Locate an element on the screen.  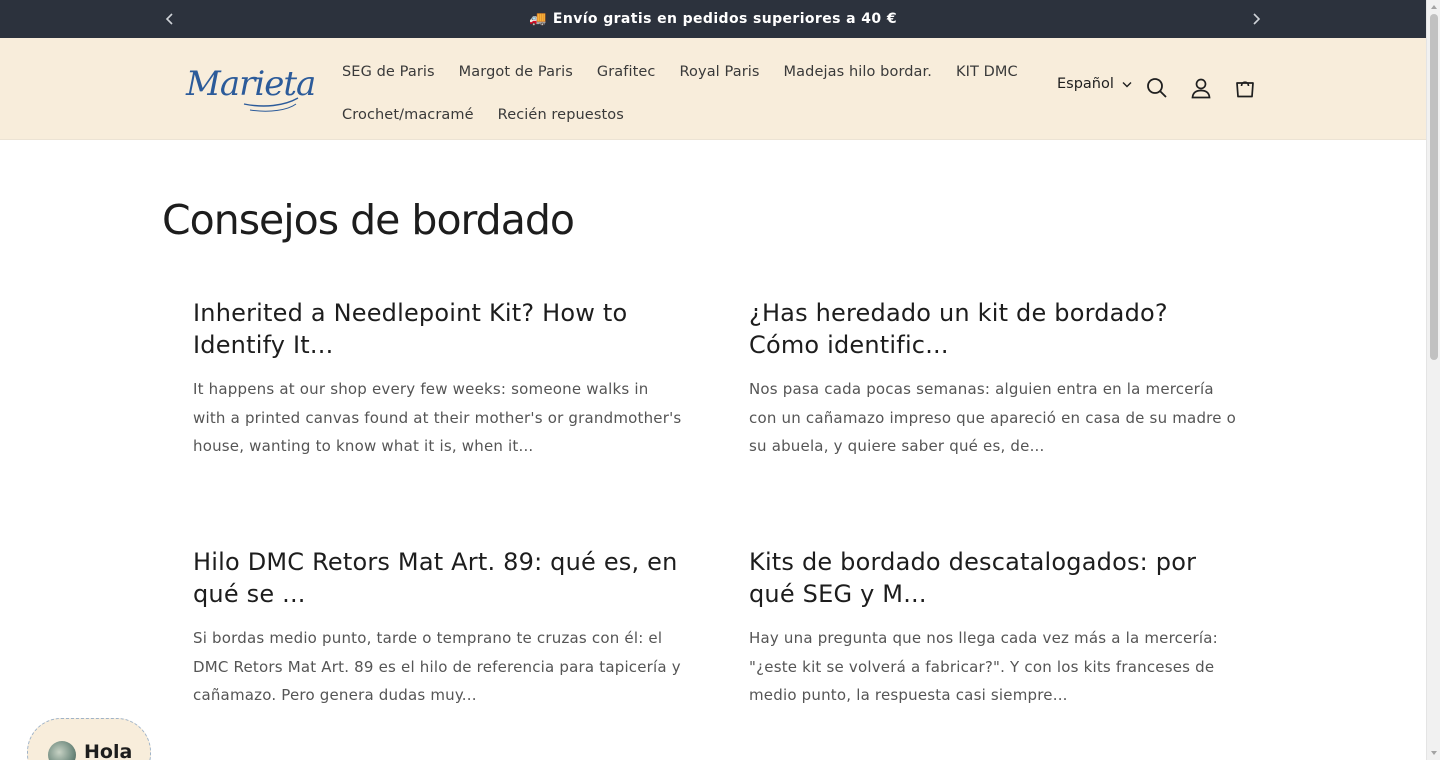
chevron-right-icon is located at coordinates (1257, 19).